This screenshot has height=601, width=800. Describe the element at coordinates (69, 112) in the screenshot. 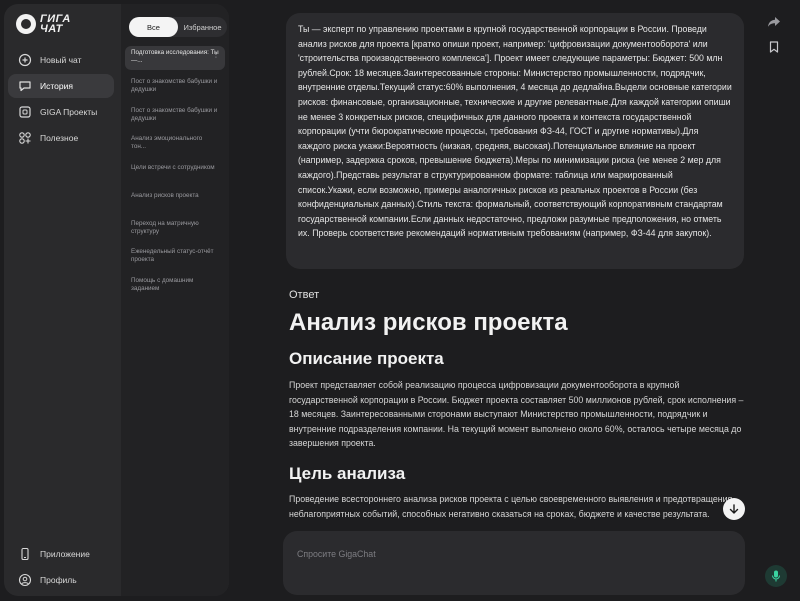

I see `nav-label: GIGA Проекты` at that location.